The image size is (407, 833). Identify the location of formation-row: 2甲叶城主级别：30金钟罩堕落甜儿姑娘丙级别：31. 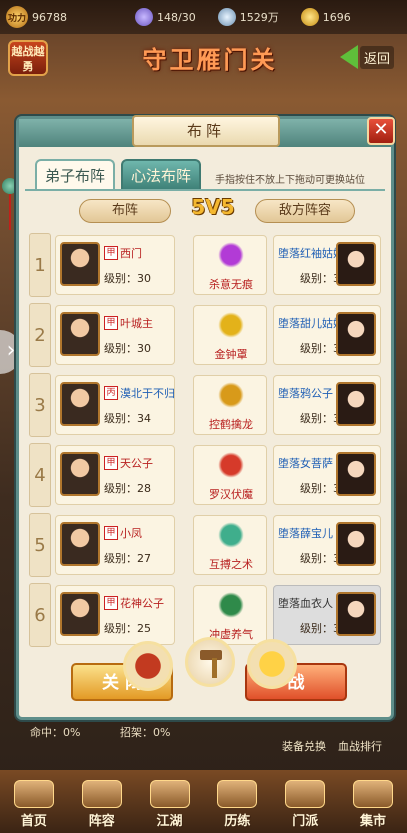
(204, 335).